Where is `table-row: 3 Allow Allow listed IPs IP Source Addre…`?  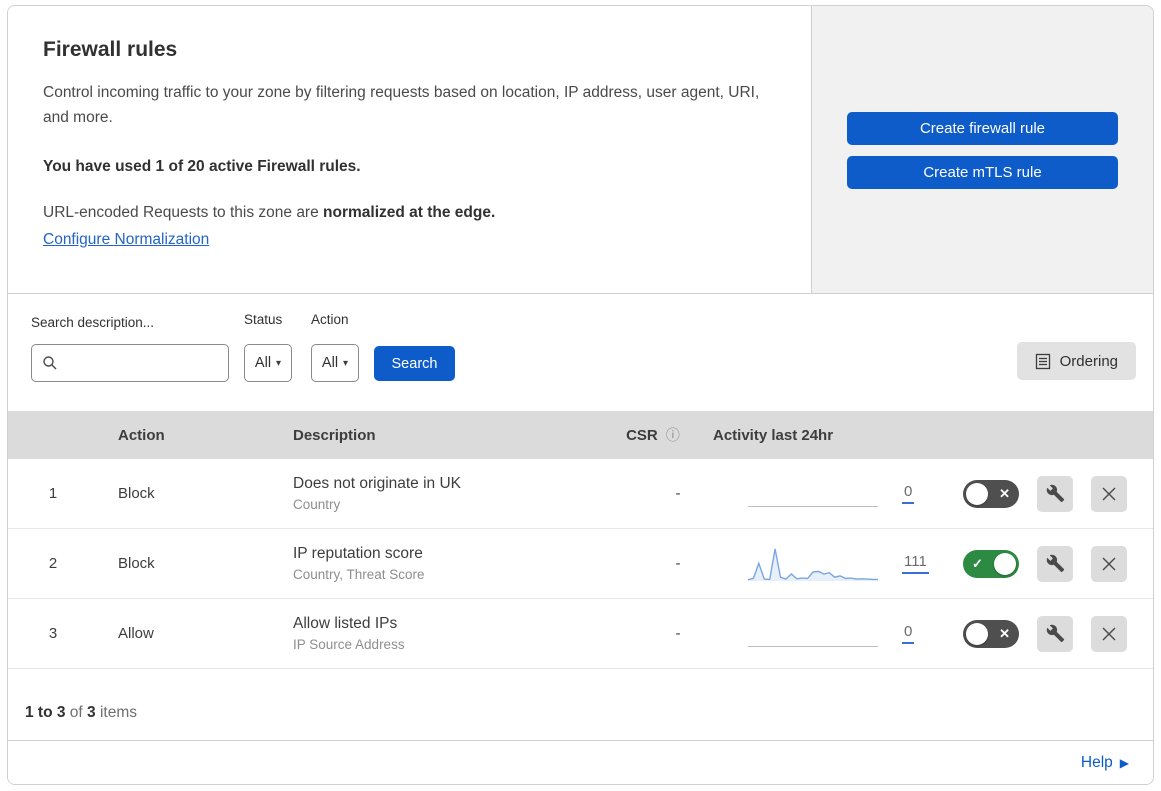 table-row: 3 Allow Allow listed IPs IP Source Addre… is located at coordinates (580, 634).